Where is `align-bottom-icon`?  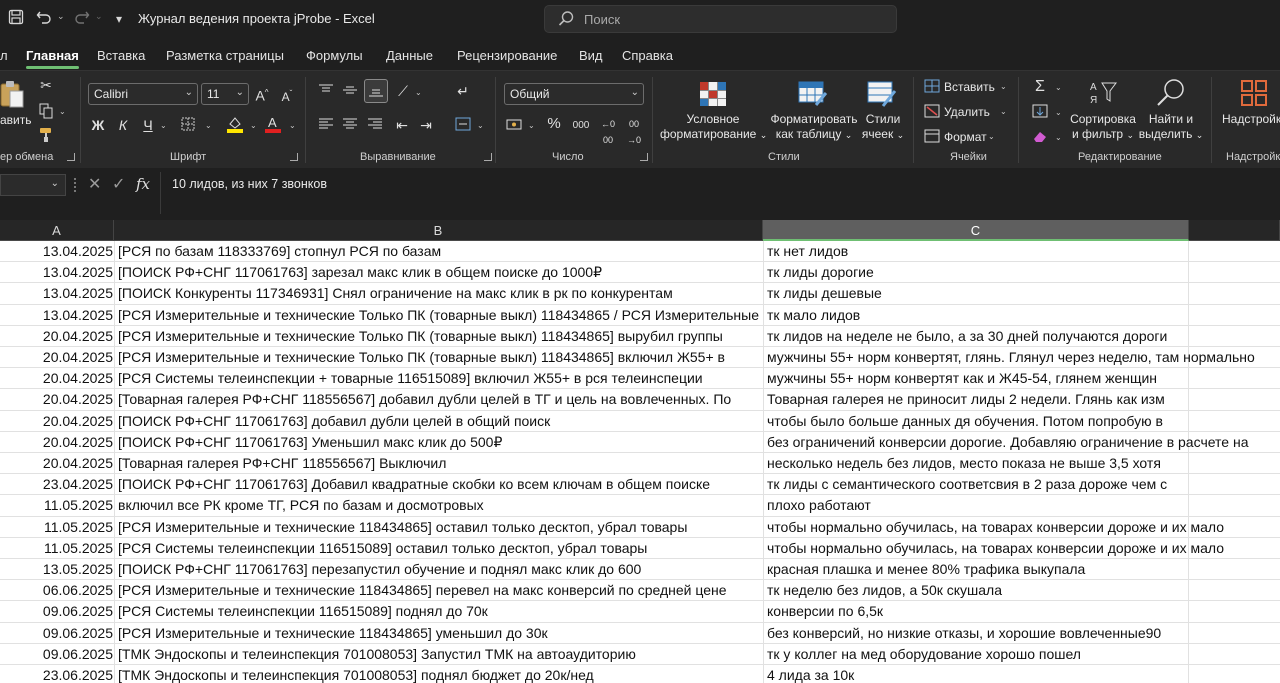 align-bottom-icon is located at coordinates (376, 91).